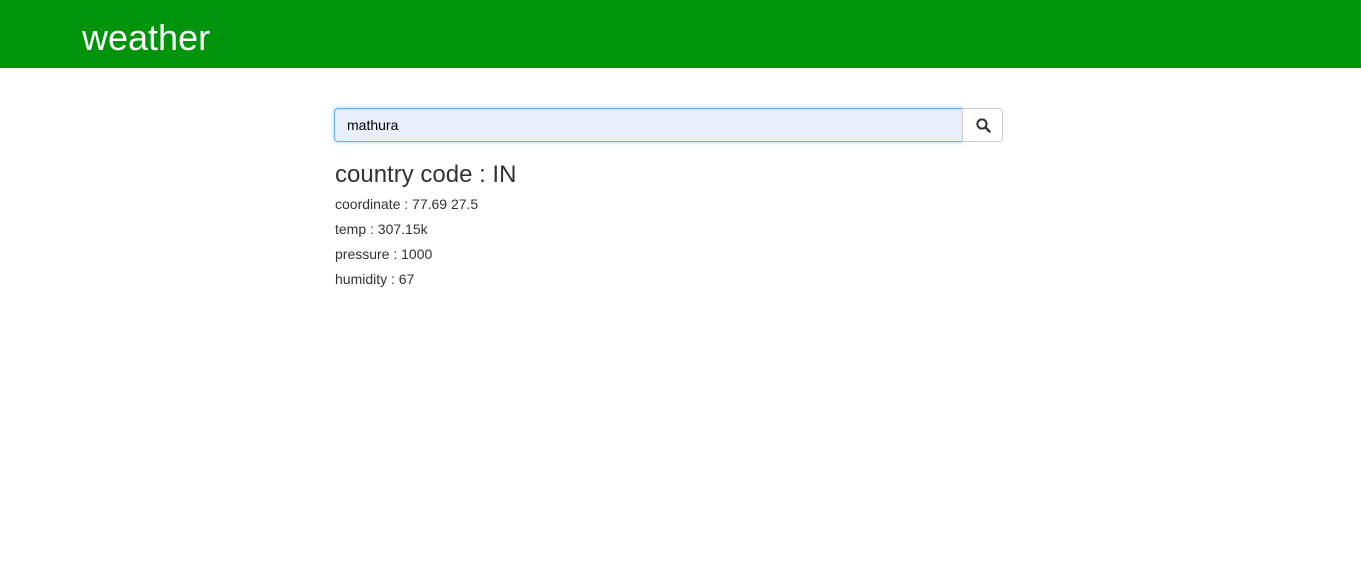  What do you see at coordinates (407, 204) in the screenshot?
I see `coordinate-text: coordinate : 77.69 27.5` at bounding box center [407, 204].